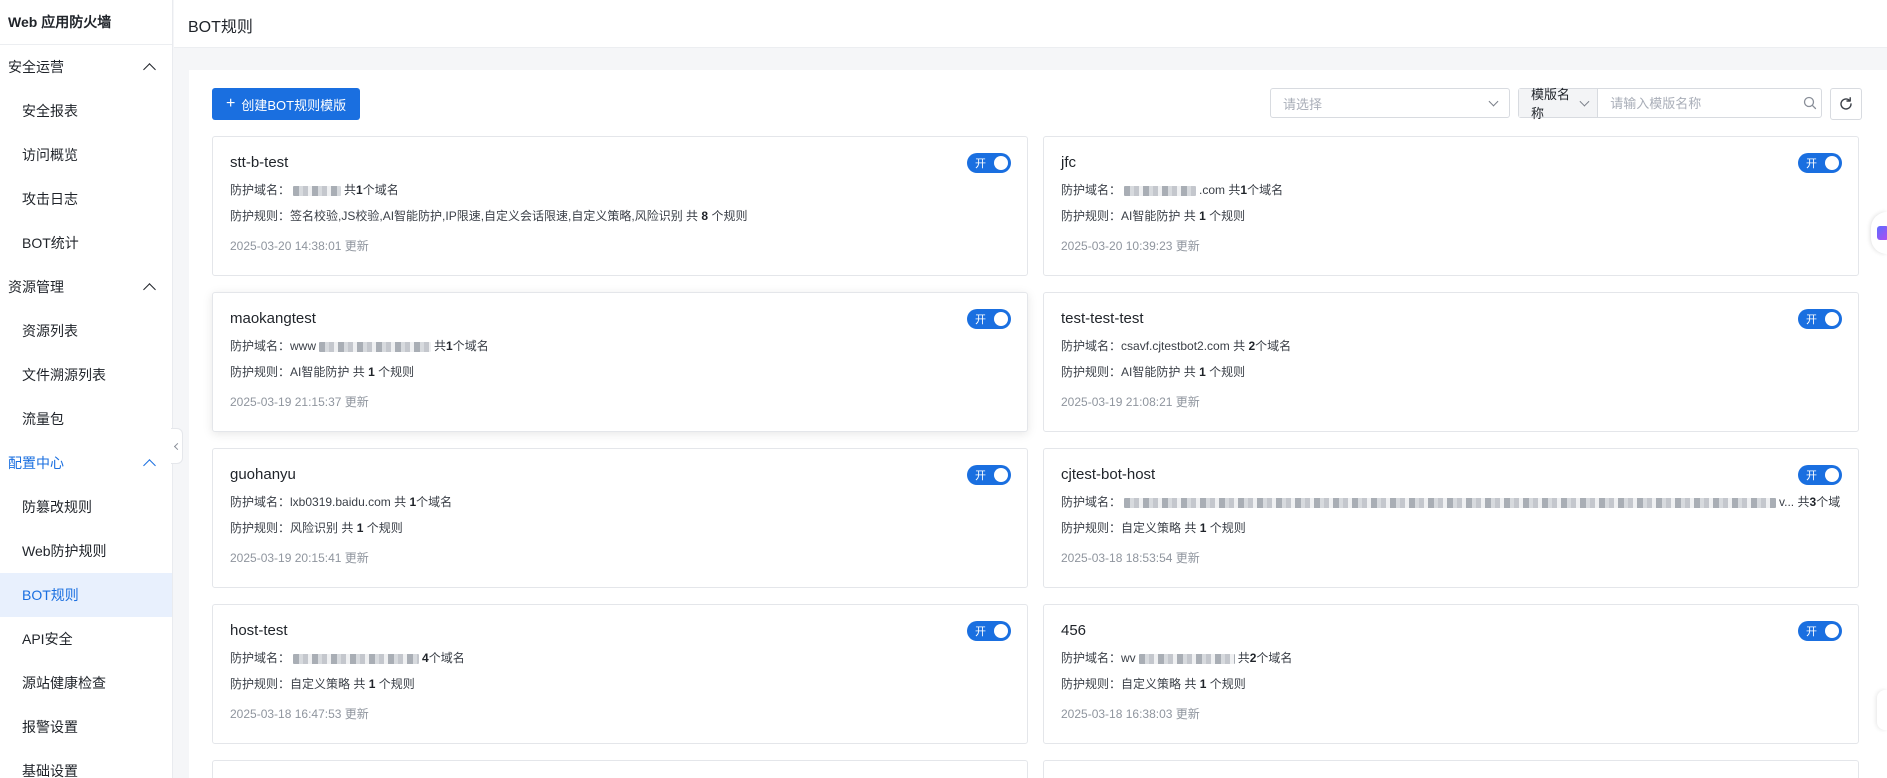  Describe the element at coordinates (620, 190) in the screenshot. I see `card-domain-row: 防护域名： 共1个域名` at that location.